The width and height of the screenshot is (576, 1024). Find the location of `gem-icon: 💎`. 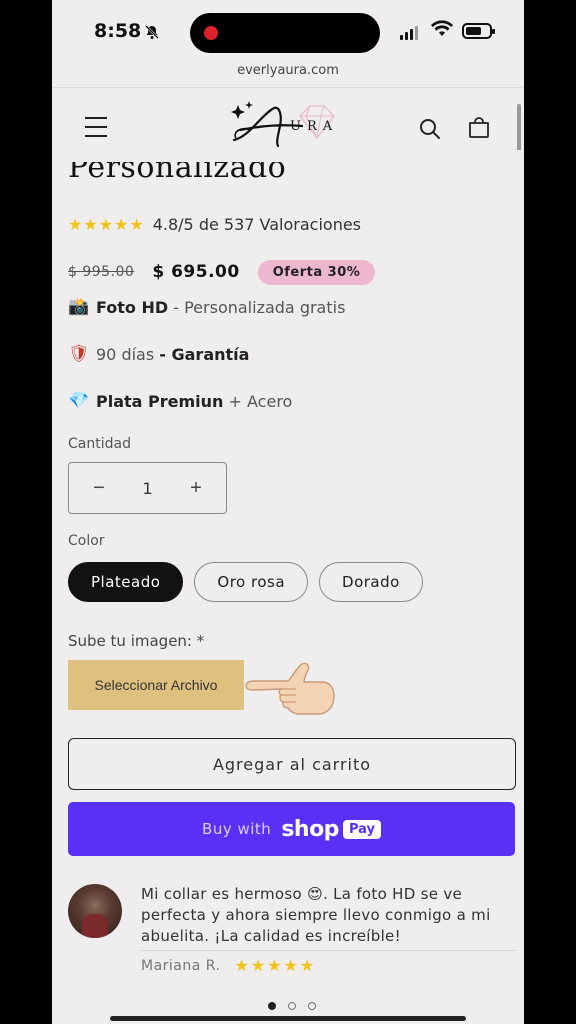

gem-icon: 💎 is located at coordinates (79, 401).